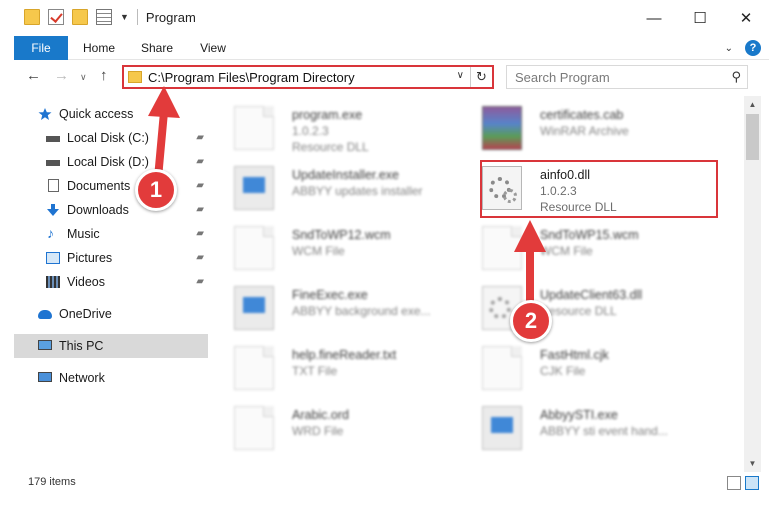  I want to click on large-icons-view-icon, so click(752, 483).